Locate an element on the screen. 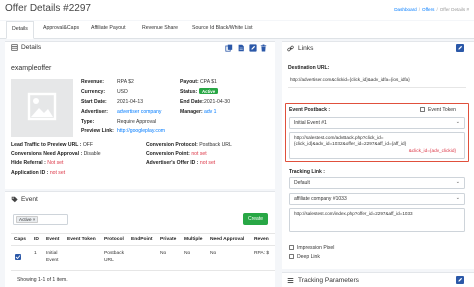  col-id: ID is located at coordinates (36, 239).